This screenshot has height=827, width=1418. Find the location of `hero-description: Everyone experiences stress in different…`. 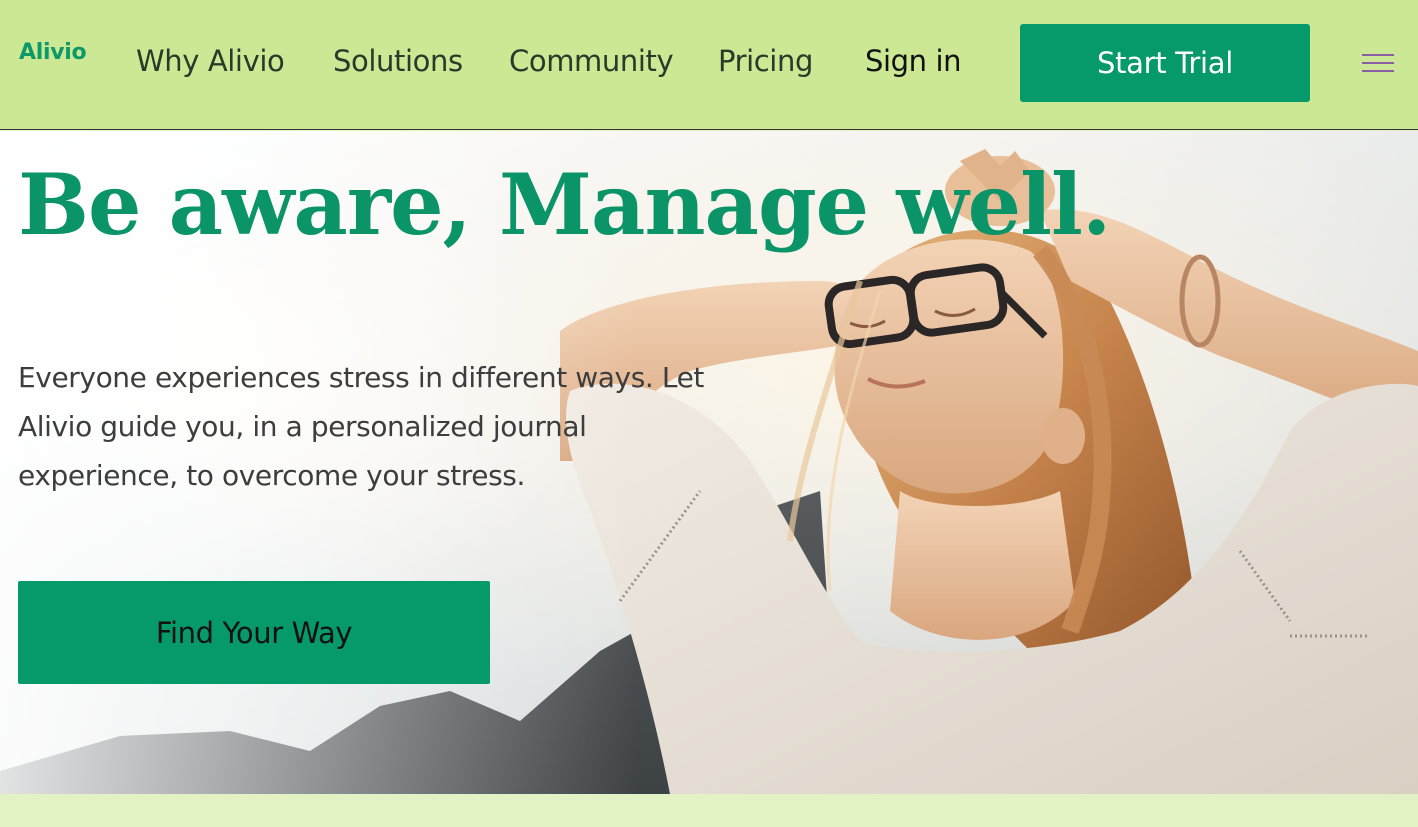

hero-description: Everyone experiences stress in different… is located at coordinates (361, 426).